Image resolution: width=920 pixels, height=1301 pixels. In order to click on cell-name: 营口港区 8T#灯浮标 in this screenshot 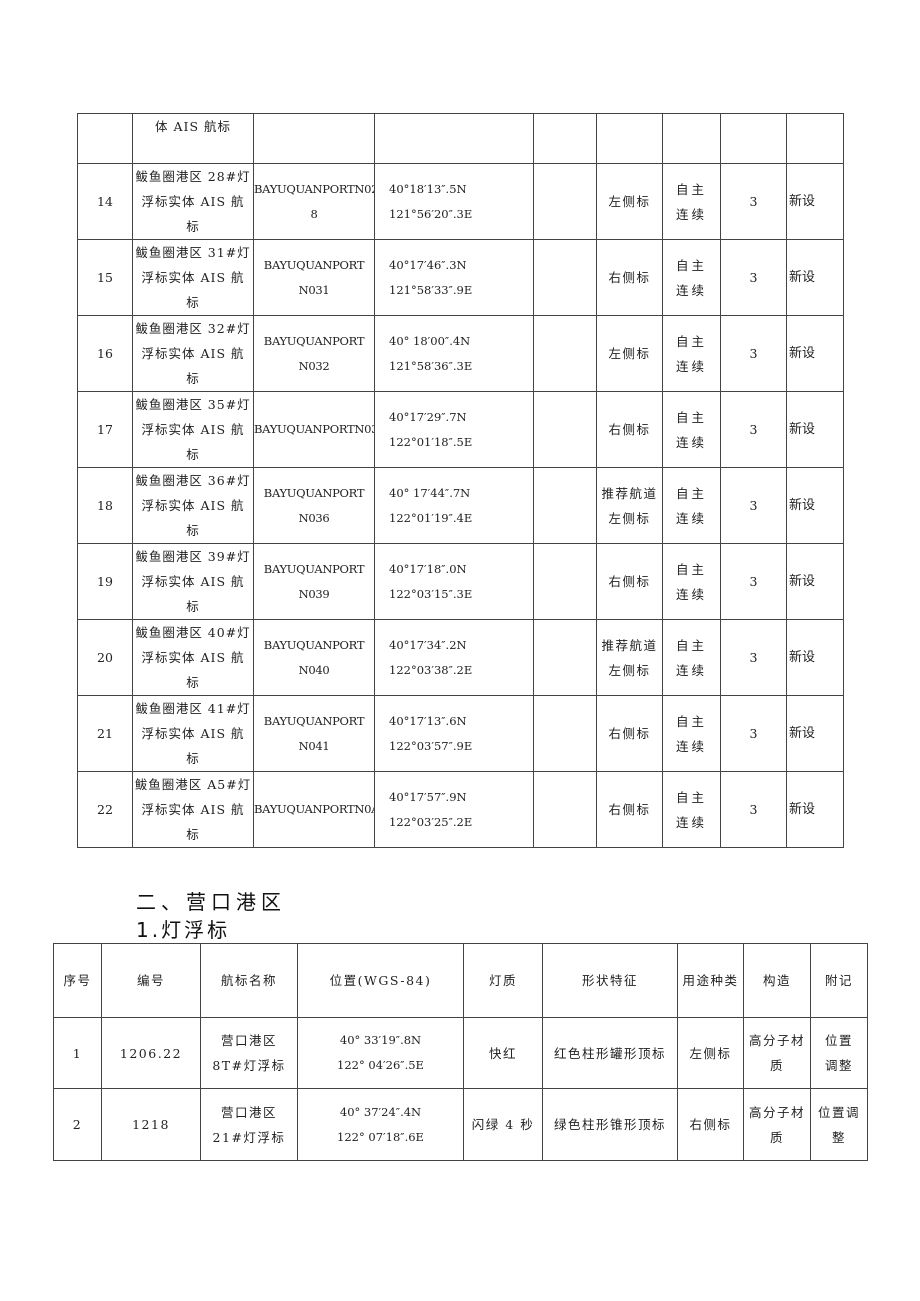, I will do `click(249, 1053)`.